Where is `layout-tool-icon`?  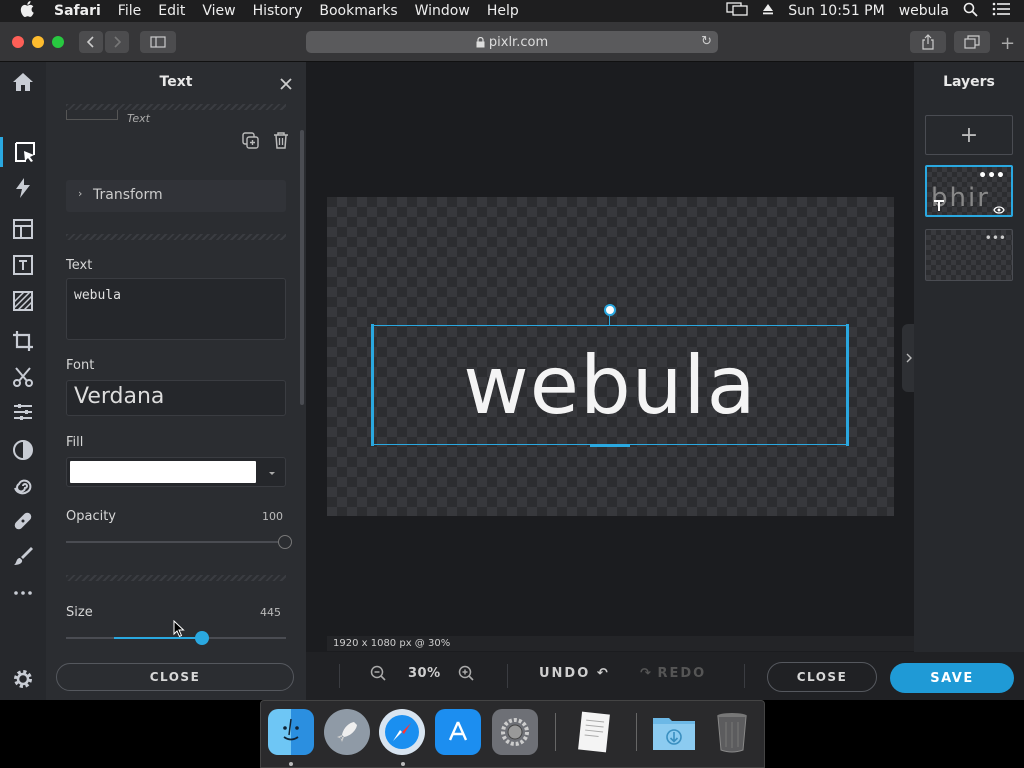
layout-tool-icon is located at coordinates (23, 229).